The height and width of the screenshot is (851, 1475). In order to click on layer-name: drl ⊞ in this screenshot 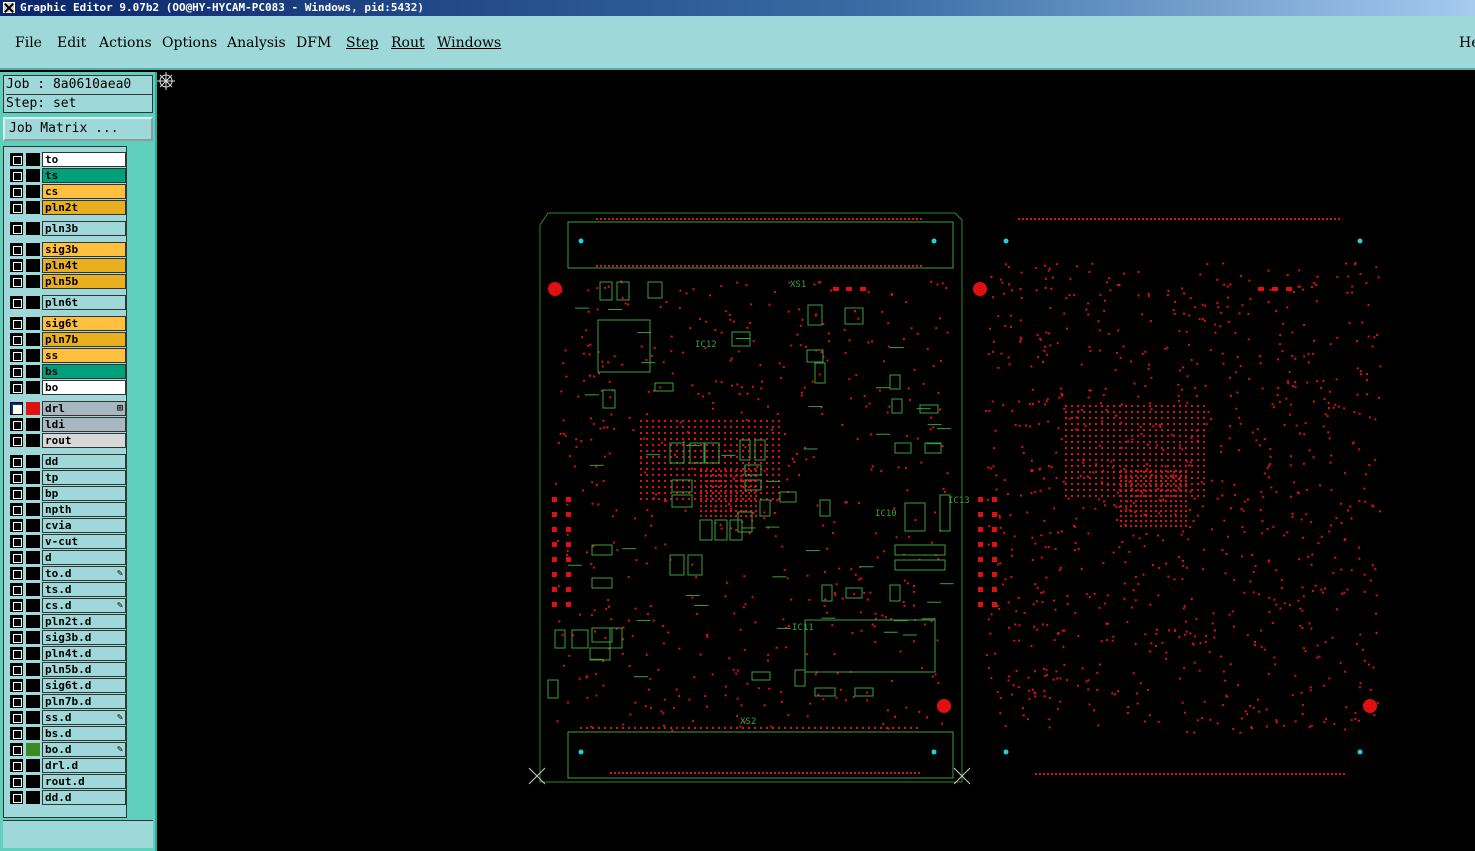, I will do `click(84, 408)`.